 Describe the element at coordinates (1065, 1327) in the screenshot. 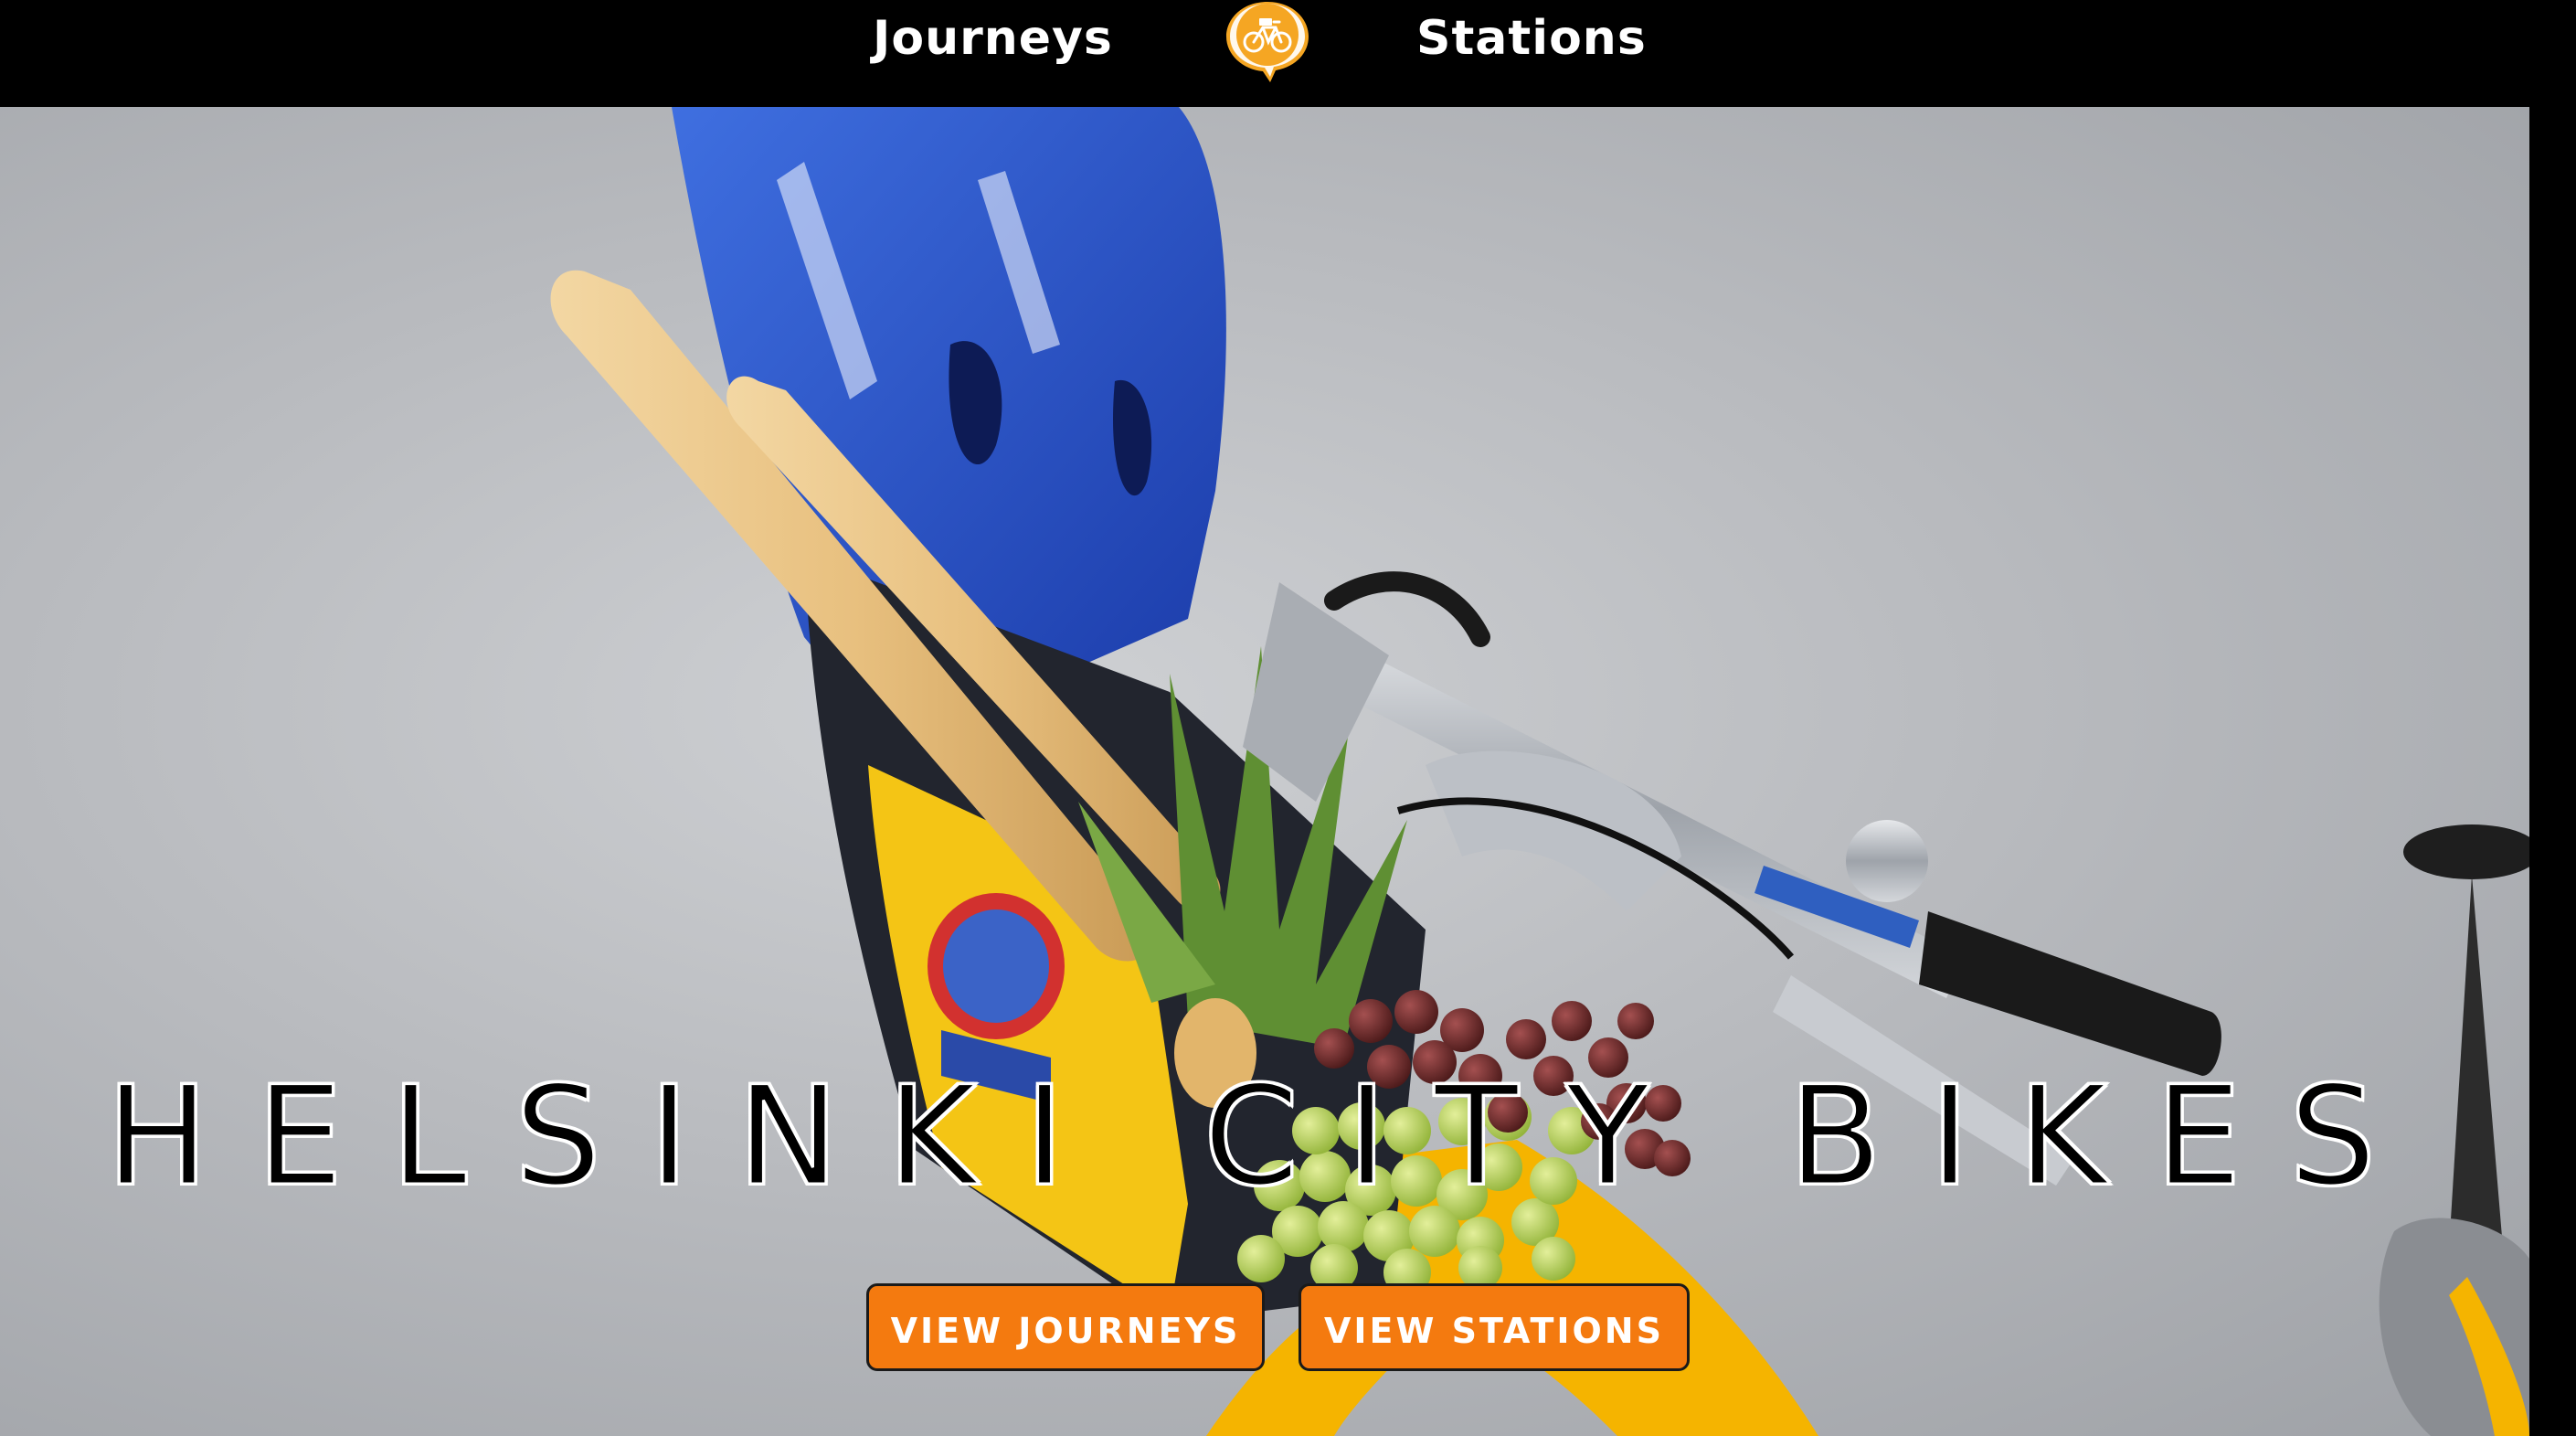

I see `view-journeys-button: VIEW JOURNEYS` at that location.